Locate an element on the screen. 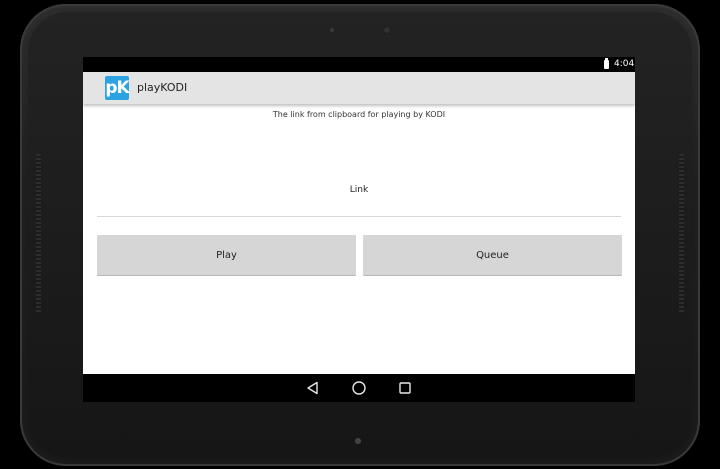 The width and height of the screenshot is (720, 469). speaker-grille-left is located at coordinates (38, 234).